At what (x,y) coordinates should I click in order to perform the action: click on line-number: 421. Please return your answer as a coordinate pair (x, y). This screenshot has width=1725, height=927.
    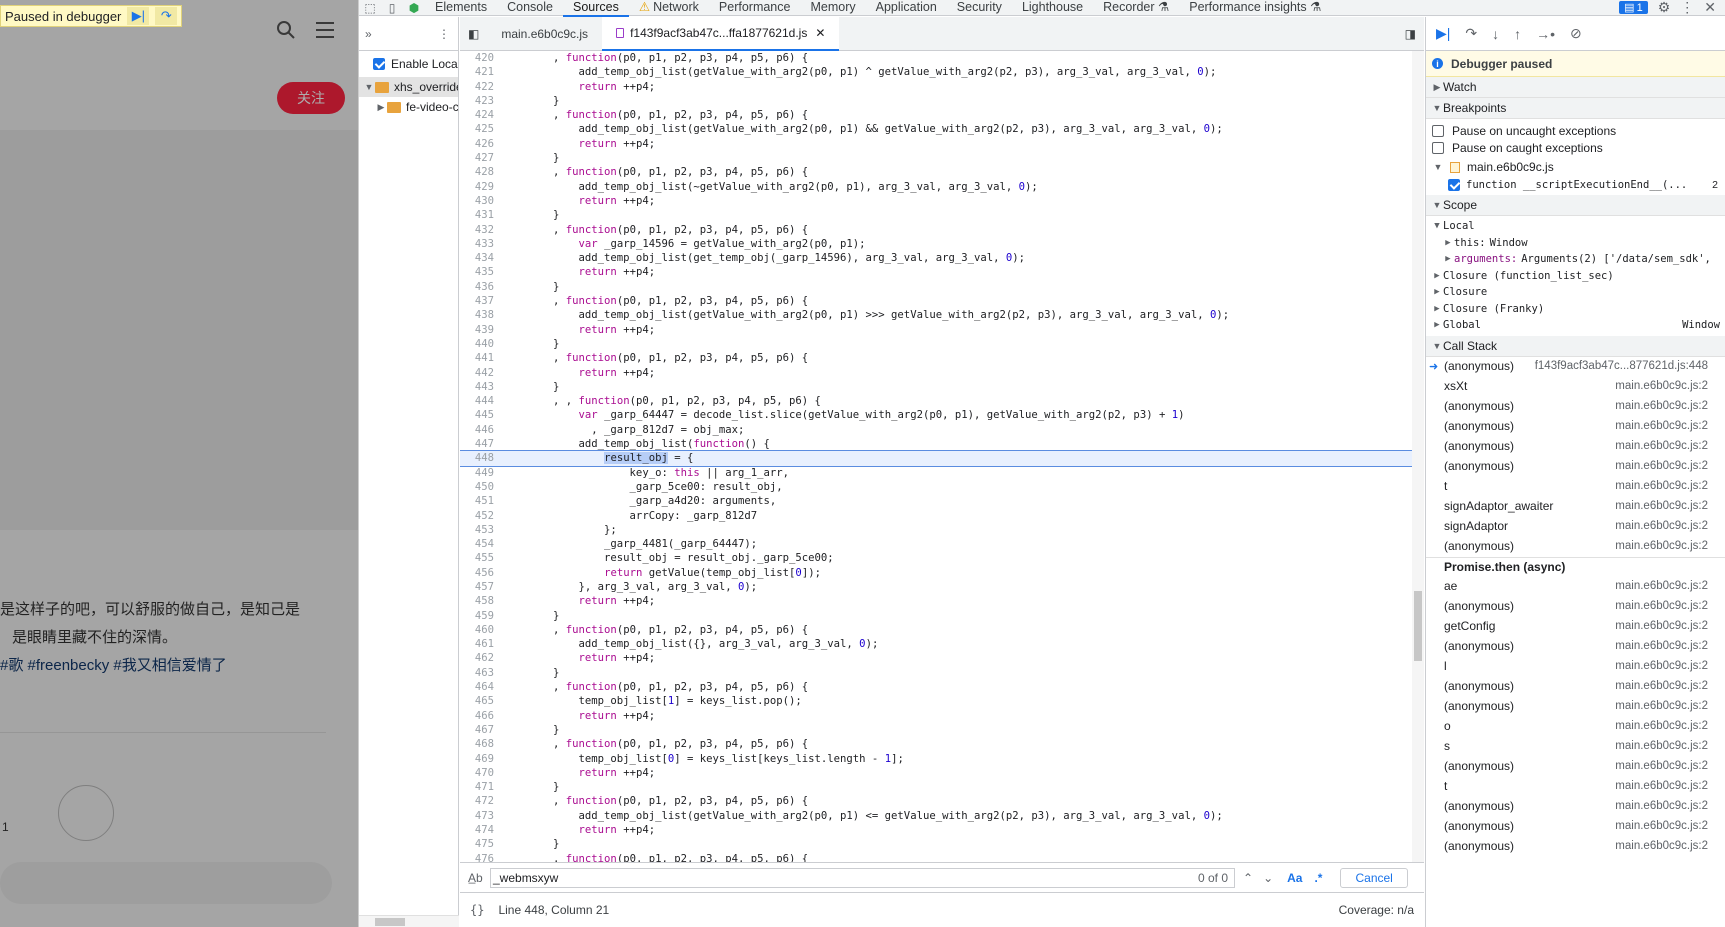
    Looking at the image, I should click on (479, 72).